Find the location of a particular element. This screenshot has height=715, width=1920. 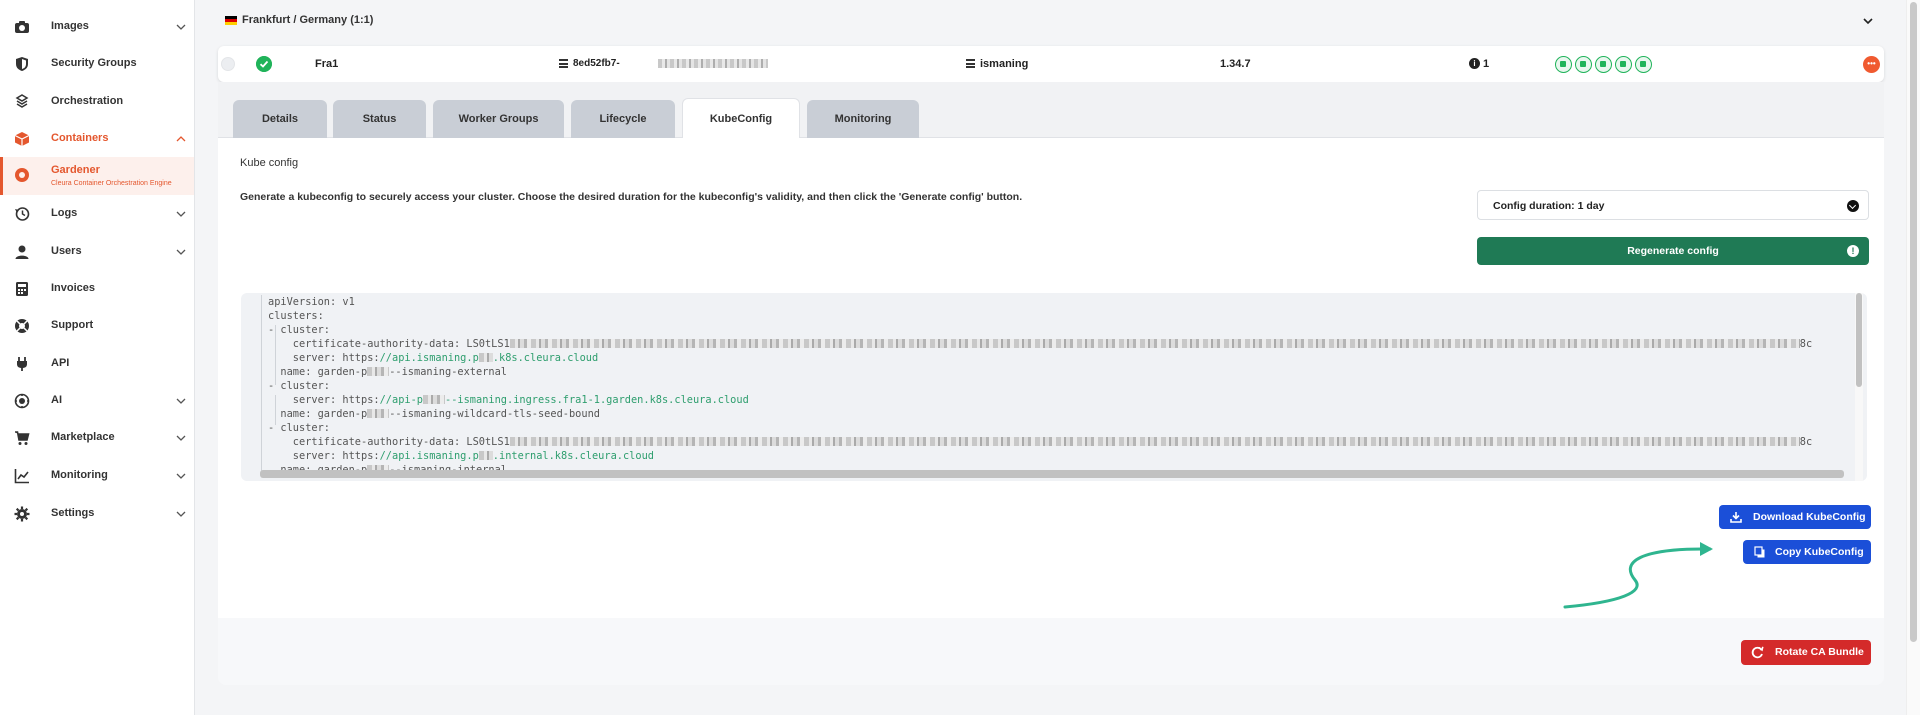

sidebar-item-orchestration: Orchestration is located at coordinates (97, 102).